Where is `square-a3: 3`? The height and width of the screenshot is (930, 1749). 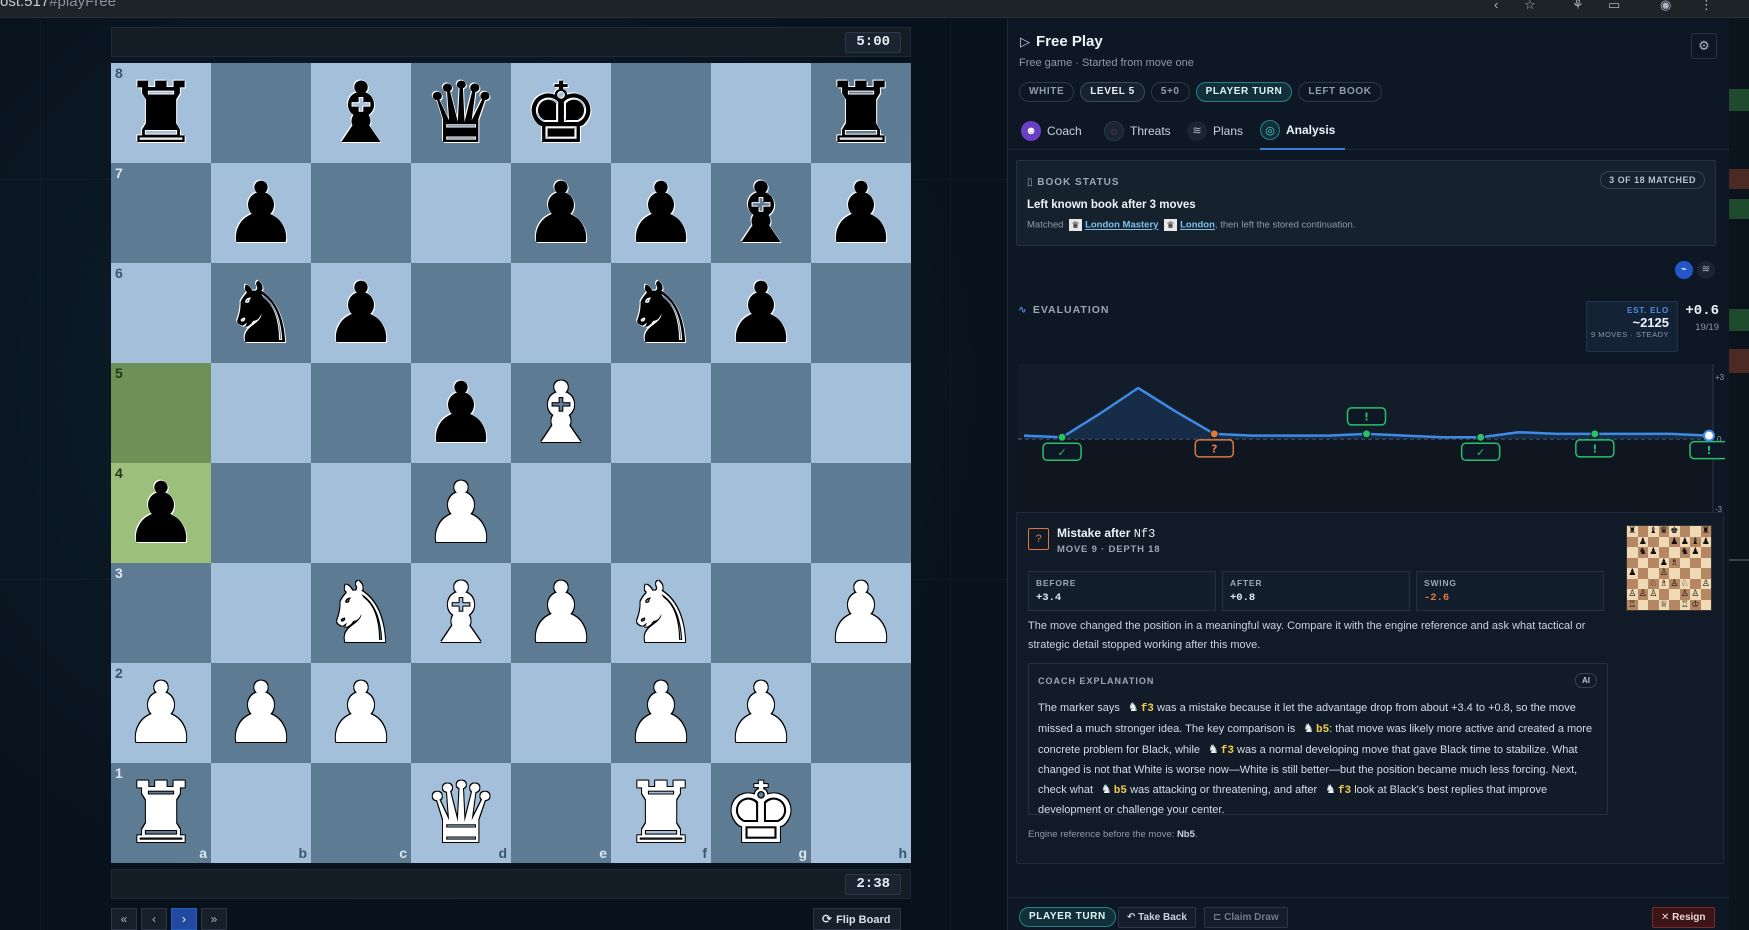
square-a3: 3 is located at coordinates (161, 613).